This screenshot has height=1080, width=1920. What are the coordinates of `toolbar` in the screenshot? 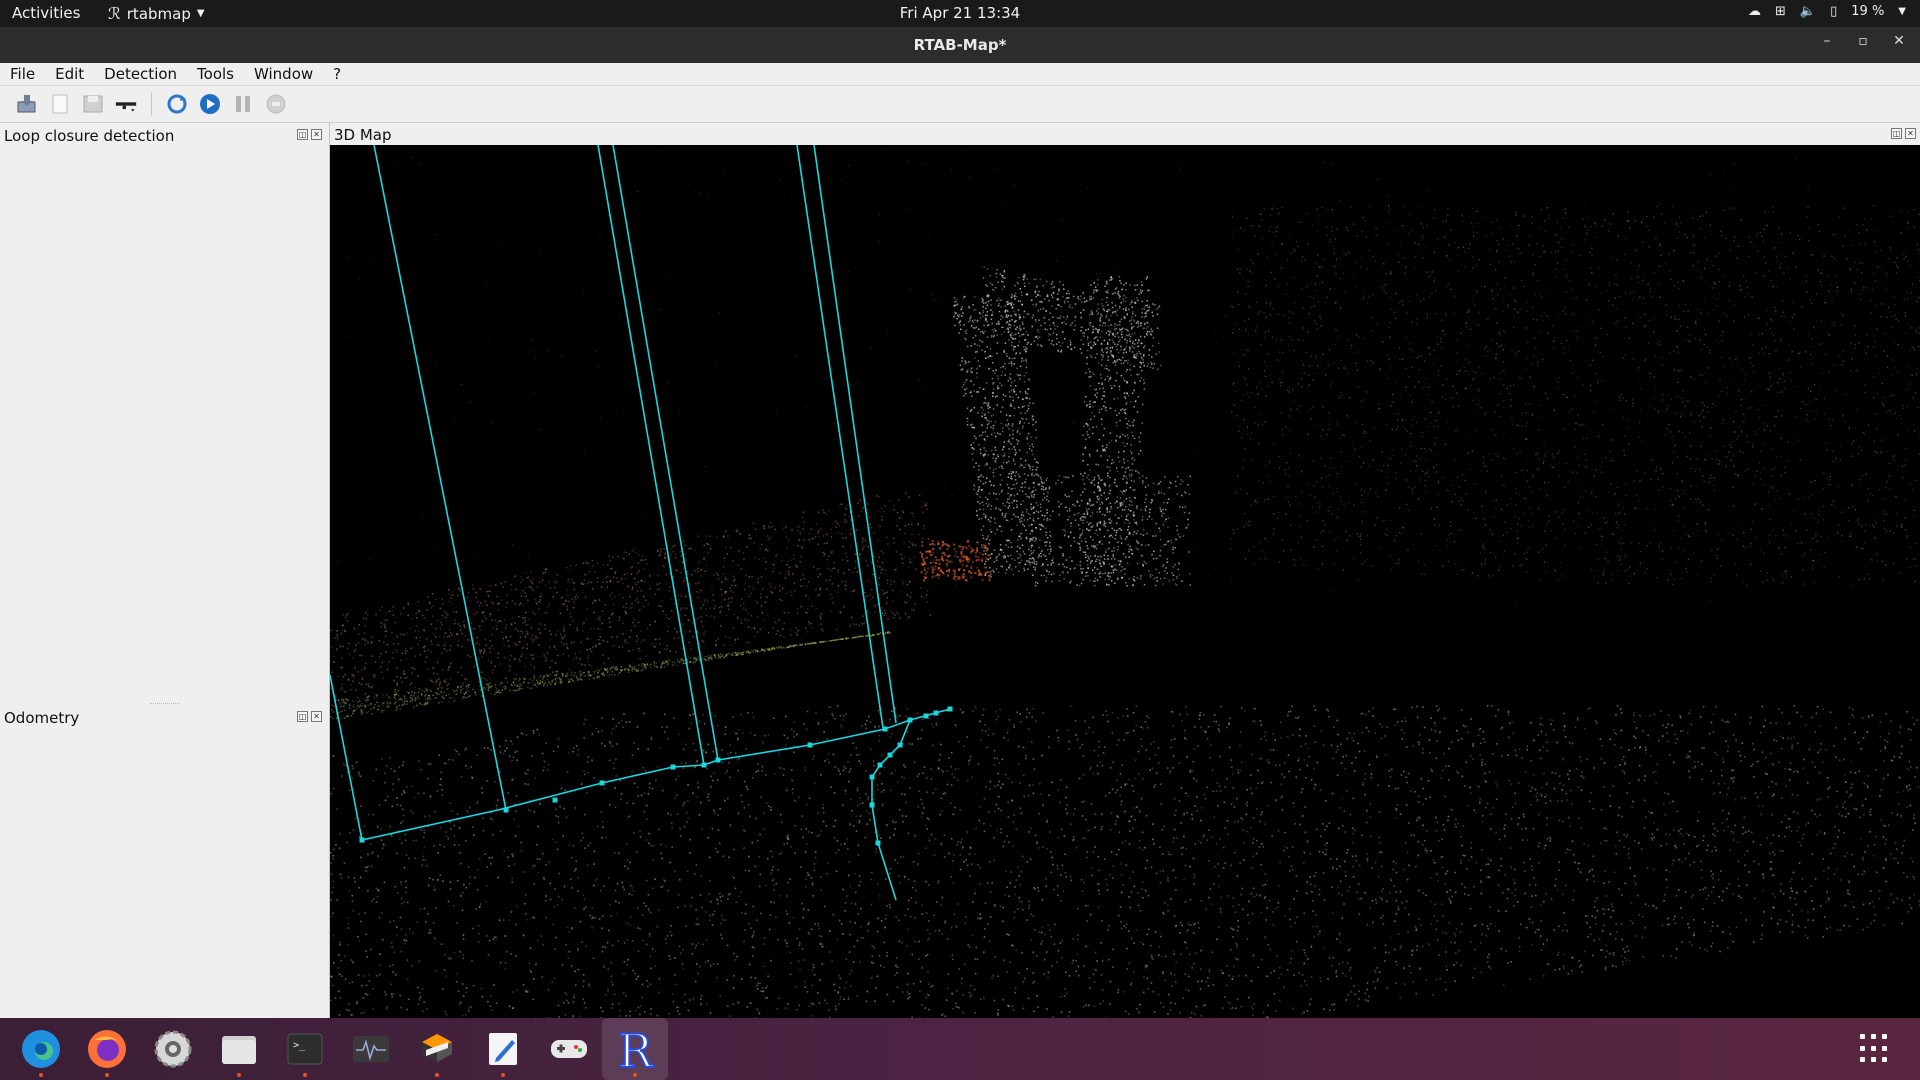 It's located at (960, 104).